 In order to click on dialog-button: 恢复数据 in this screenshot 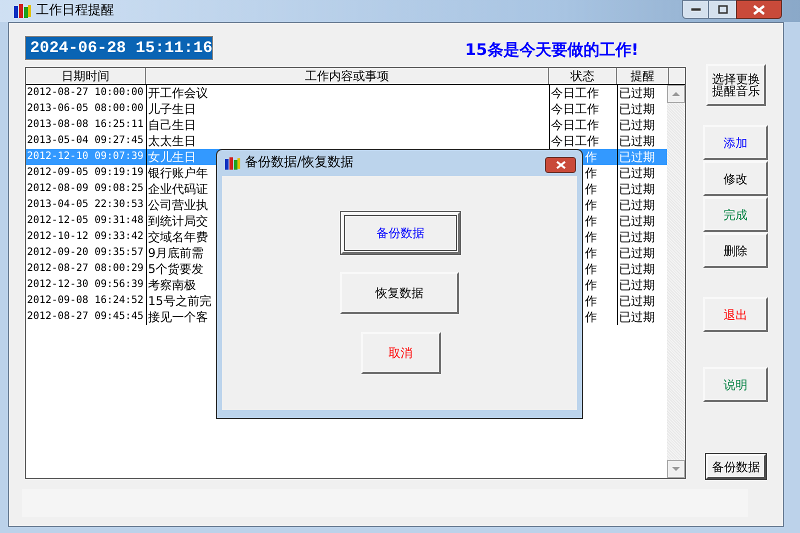, I will do `click(399, 293)`.